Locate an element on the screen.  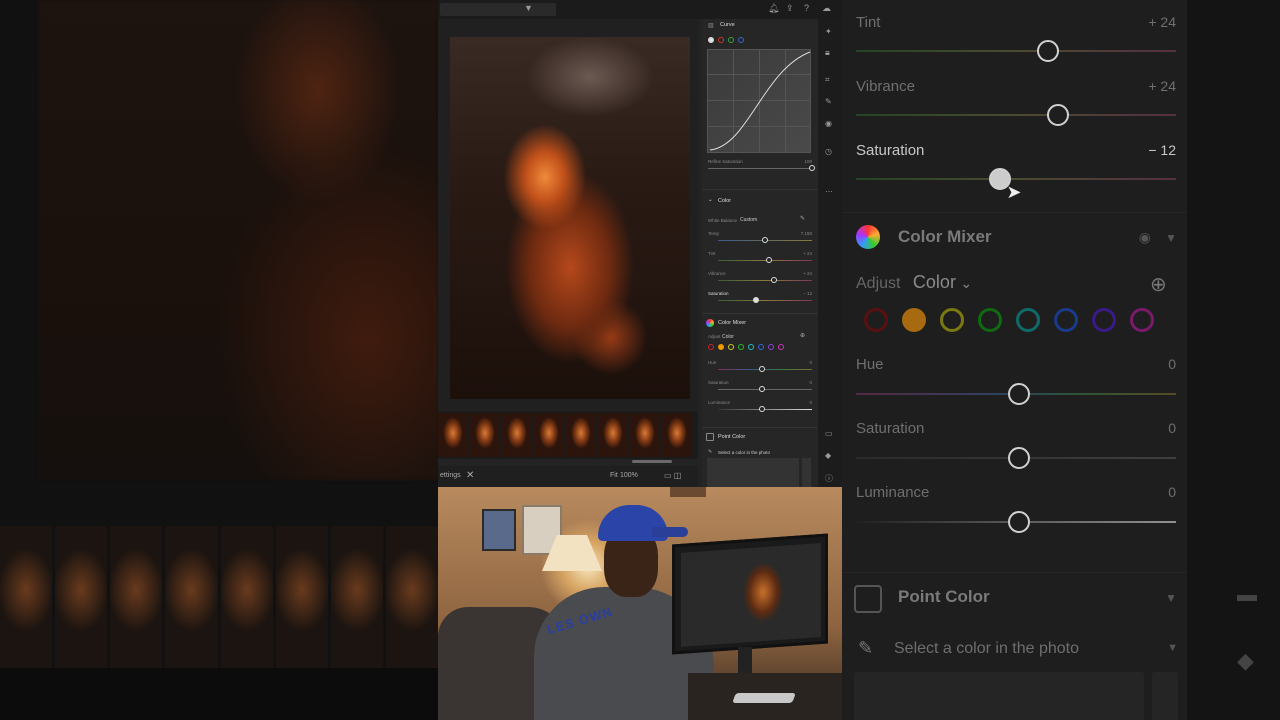
masking-icon: ◉ is located at coordinates (828, 123).